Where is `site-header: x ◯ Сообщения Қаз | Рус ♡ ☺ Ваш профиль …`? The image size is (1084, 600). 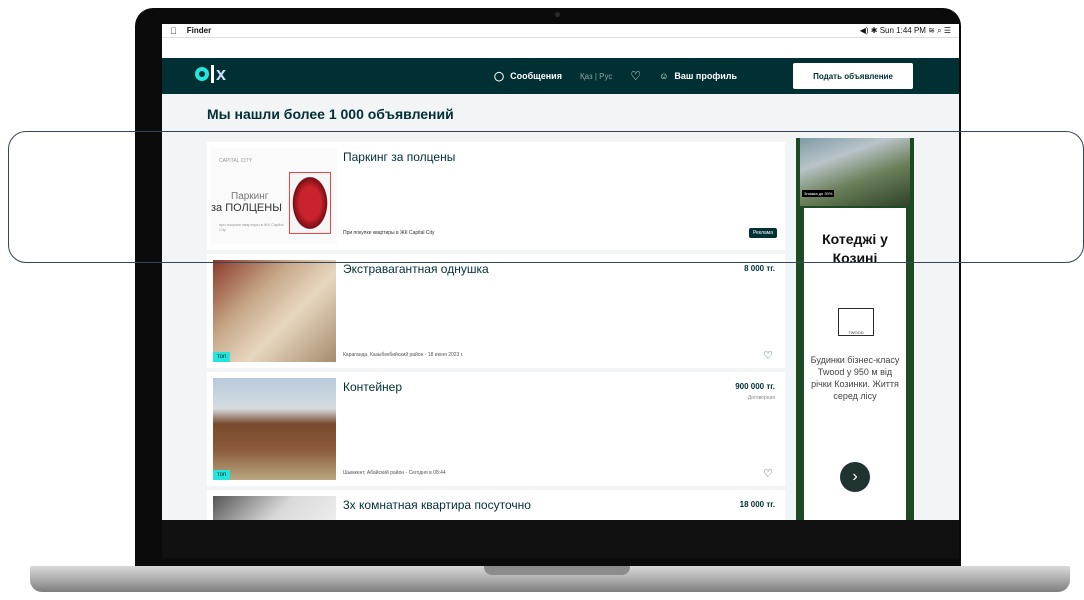
site-header: x ◯ Сообщения Қаз | Рус ♡ ☺ Ваш профиль … is located at coordinates (560, 76).